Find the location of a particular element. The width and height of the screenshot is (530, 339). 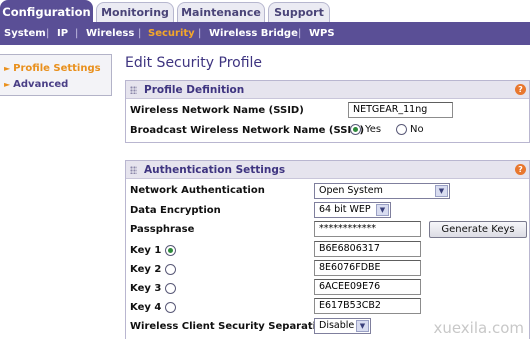

section-header: Authentication Settings ? is located at coordinates (327, 170).